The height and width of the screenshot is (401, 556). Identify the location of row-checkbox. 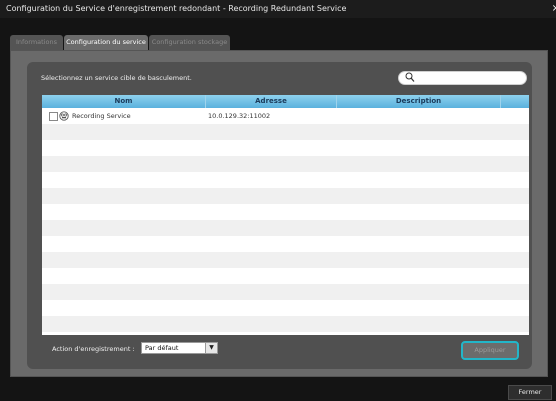
(53, 116).